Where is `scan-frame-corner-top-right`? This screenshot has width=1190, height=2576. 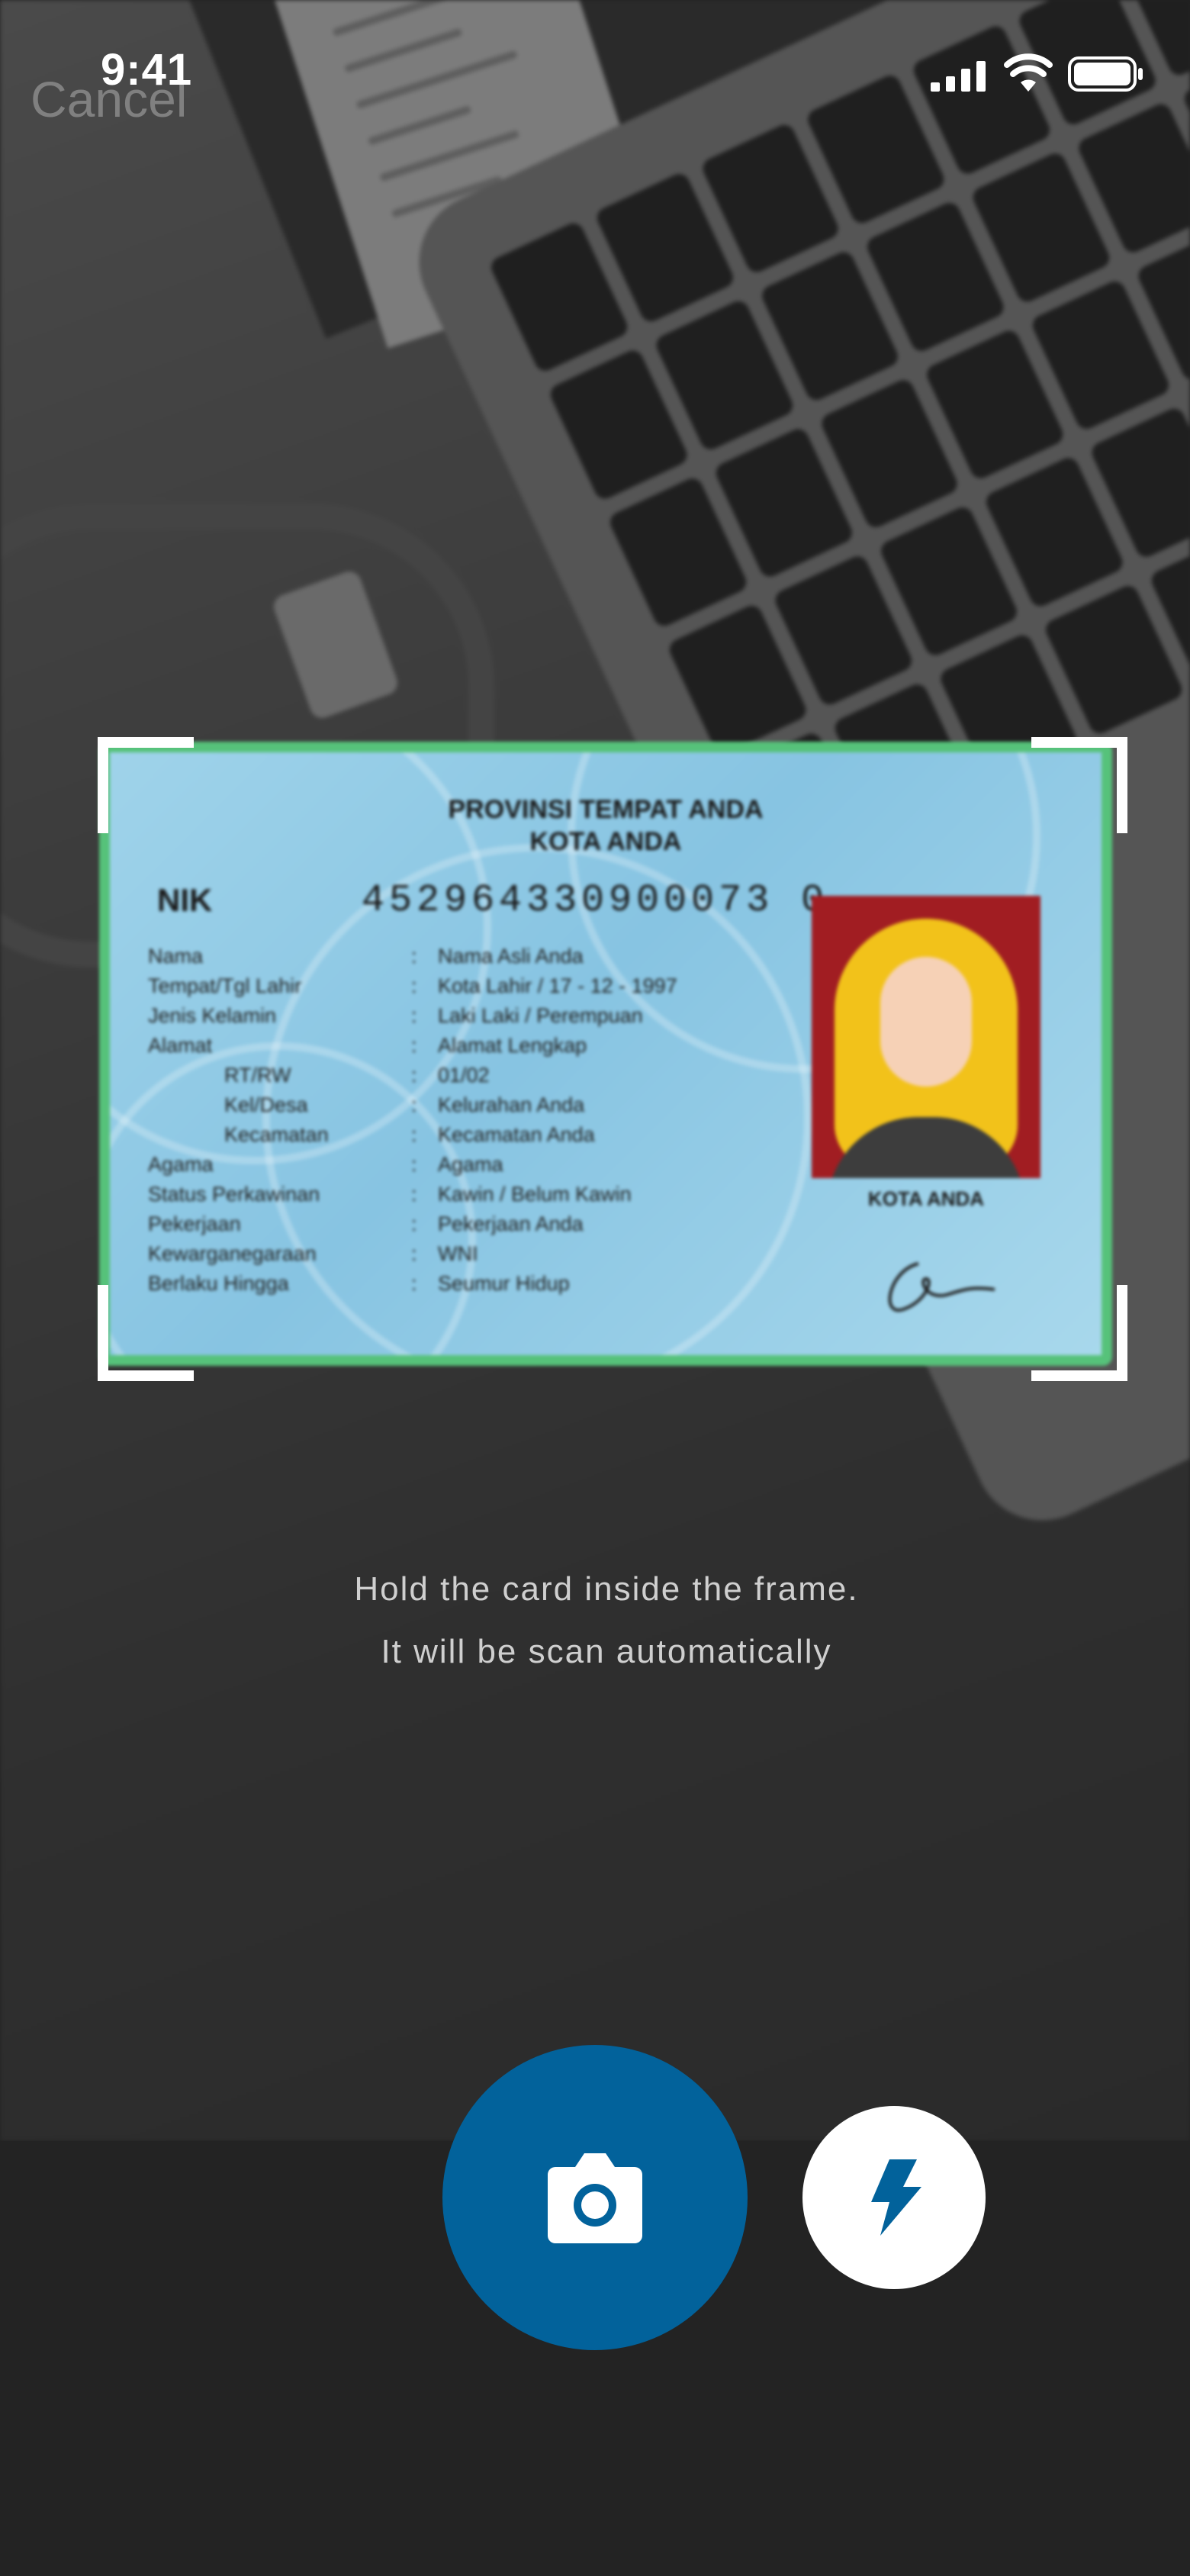
scan-frame-corner-top-right is located at coordinates (1079, 785).